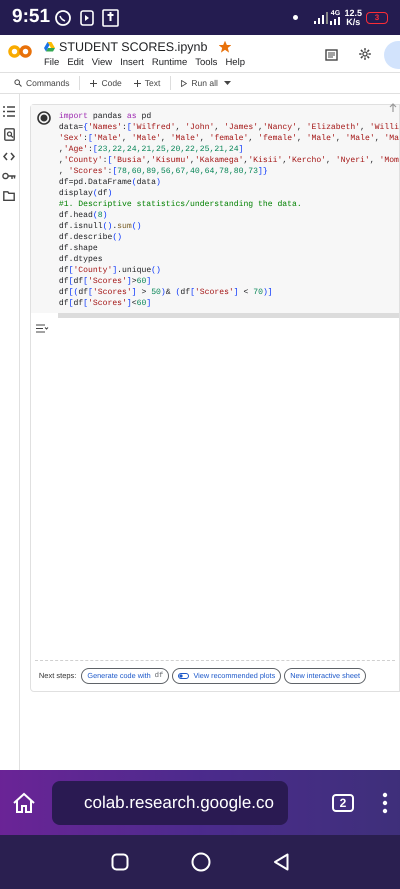  What do you see at coordinates (105, 281) in the screenshot?
I see `code-line: df[df['Scores']>60]` at bounding box center [105, 281].